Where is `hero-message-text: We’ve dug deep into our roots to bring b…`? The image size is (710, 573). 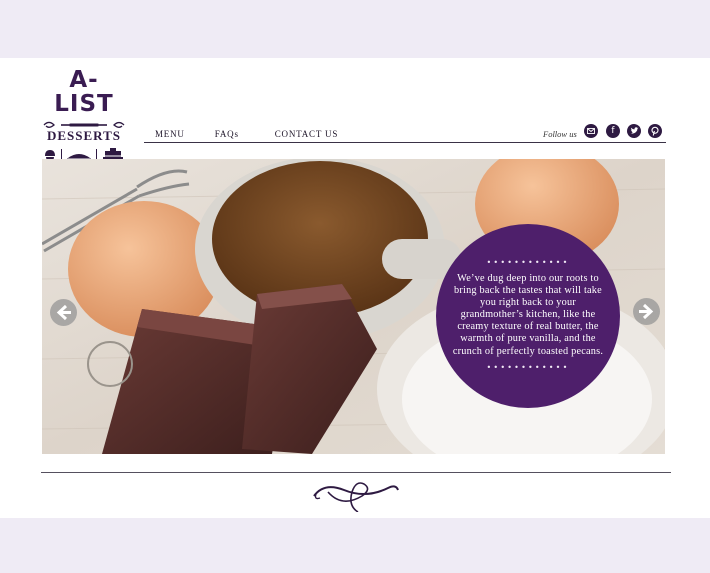
hero-message-text: We’ve dug deep into our roots to bring b… is located at coordinates (528, 315).